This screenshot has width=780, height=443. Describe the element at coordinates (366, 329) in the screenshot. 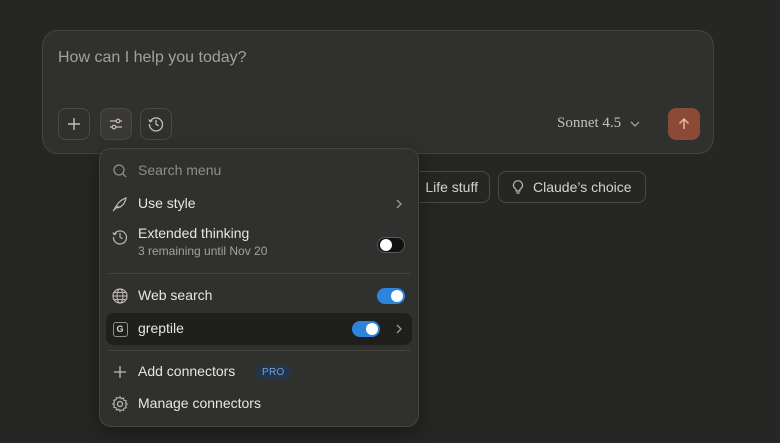

I see `greptile-toggle` at that location.